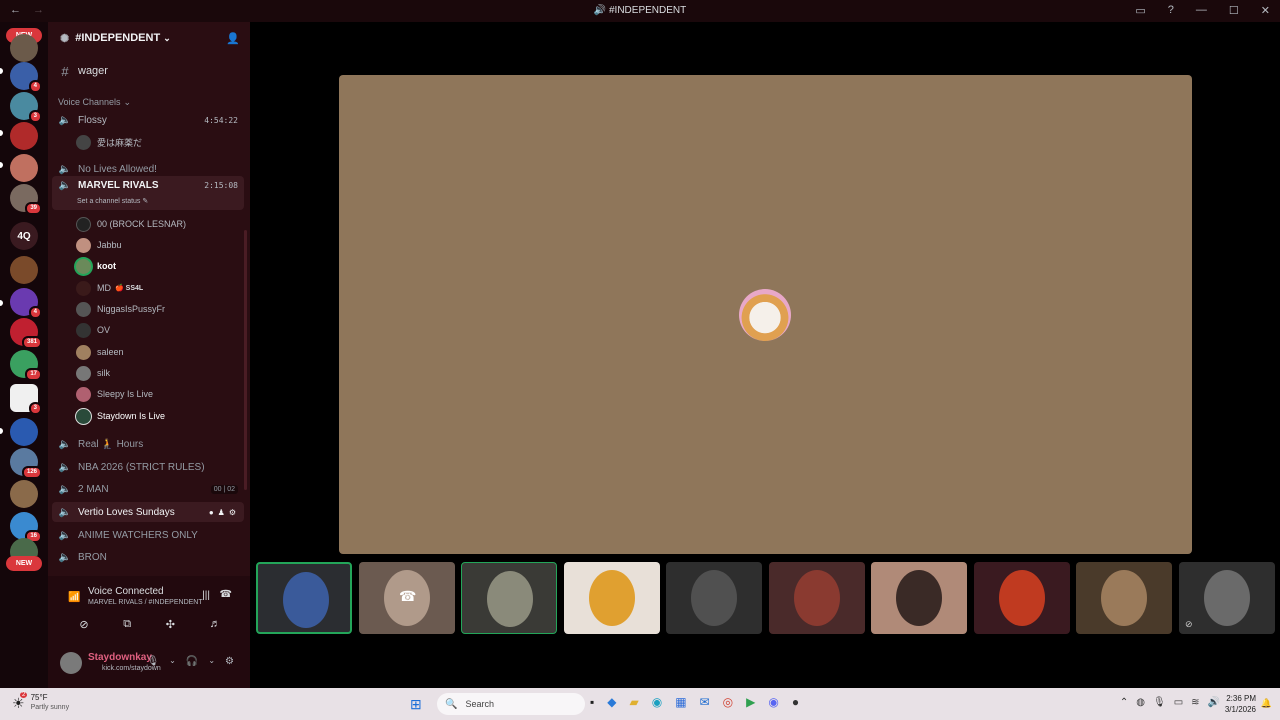  What do you see at coordinates (511, 704) in the screenshot?
I see `search-box: 🔍 Search` at bounding box center [511, 704].